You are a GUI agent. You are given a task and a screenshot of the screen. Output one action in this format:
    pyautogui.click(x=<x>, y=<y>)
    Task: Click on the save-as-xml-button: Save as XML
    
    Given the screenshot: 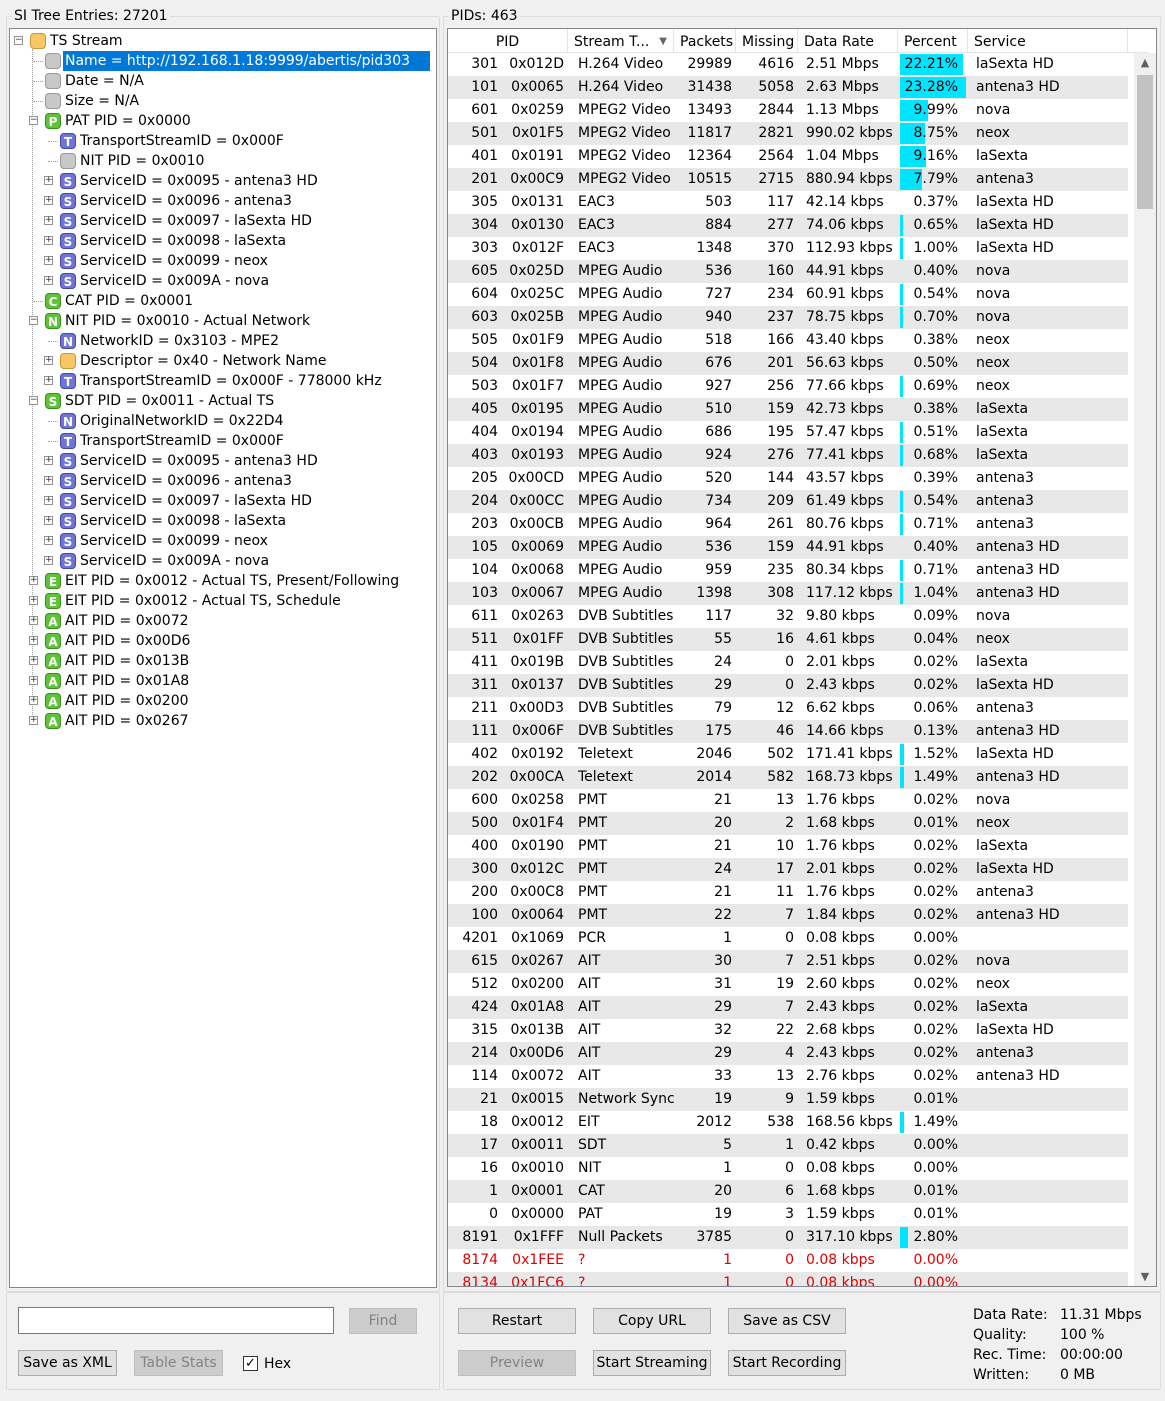 What is the action you would take?
    pyautogui.click(x=67, y=1363)
    